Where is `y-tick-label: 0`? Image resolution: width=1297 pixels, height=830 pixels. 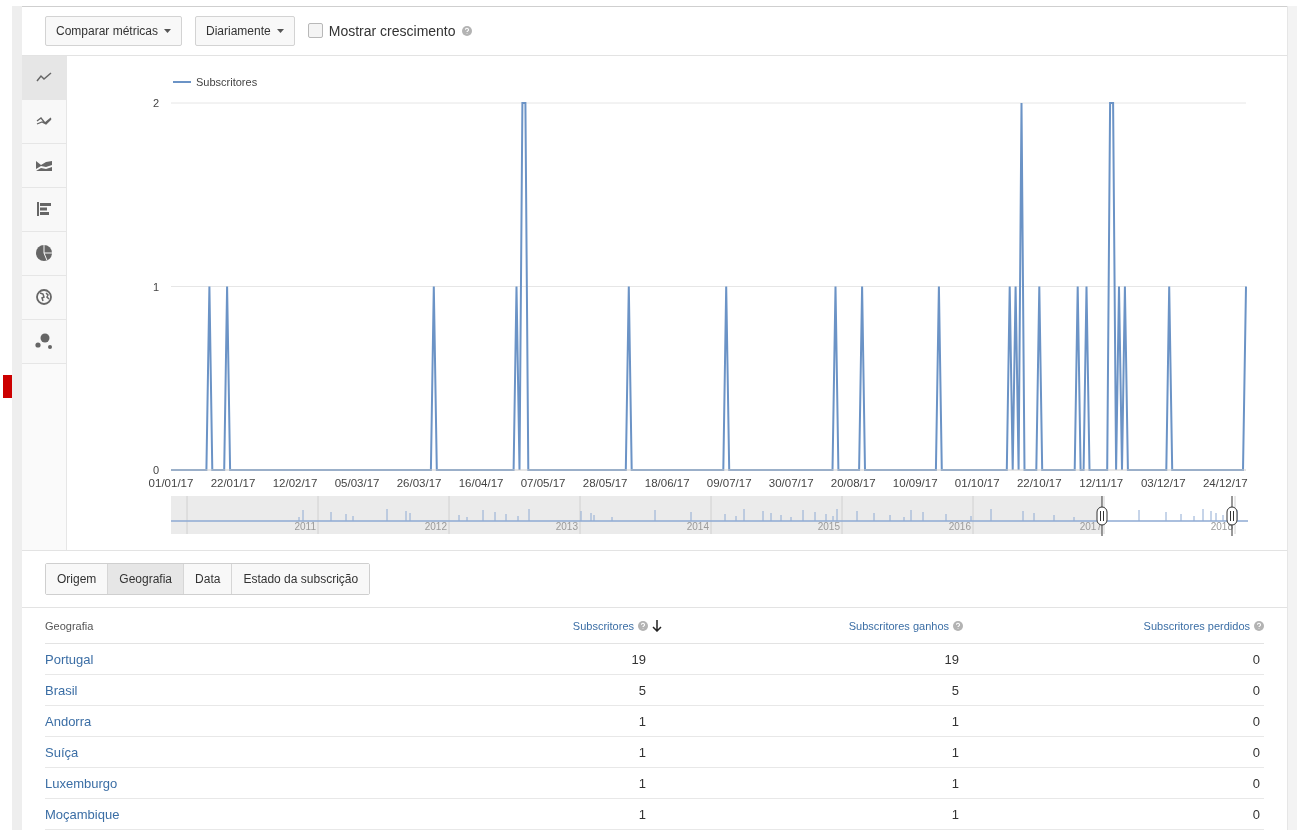
y-tick-label: 0 is located at coordinates (155, 469).